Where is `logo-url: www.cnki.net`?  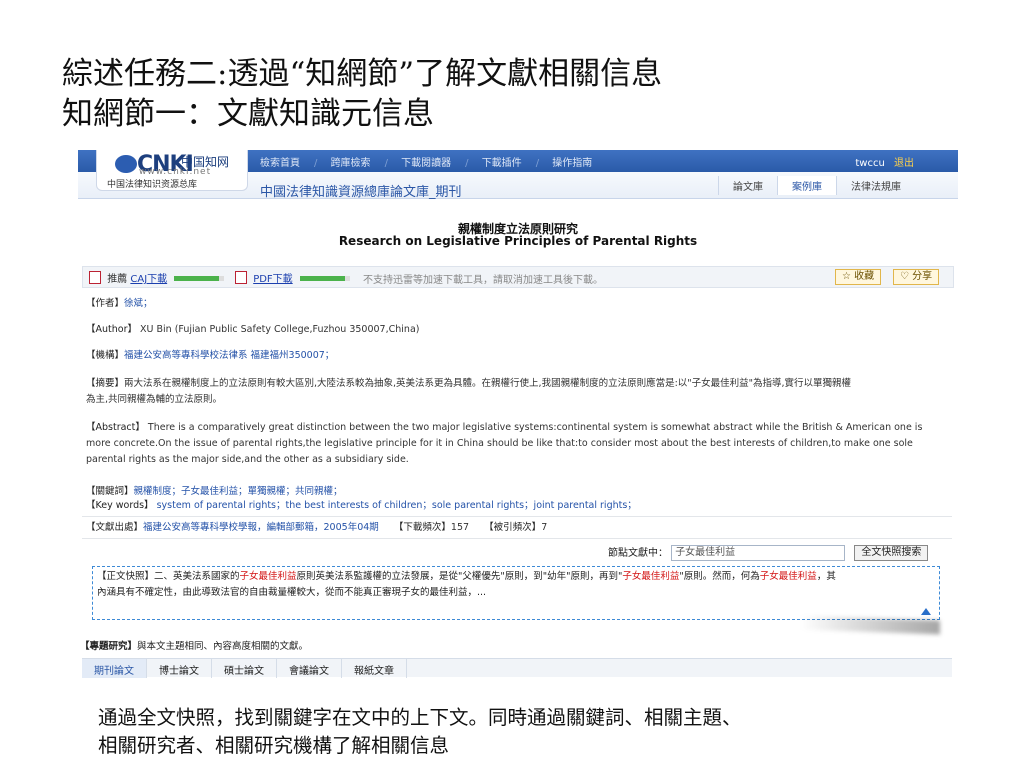 logo-url: www.cnki.net is located at coordinates (175, 172).